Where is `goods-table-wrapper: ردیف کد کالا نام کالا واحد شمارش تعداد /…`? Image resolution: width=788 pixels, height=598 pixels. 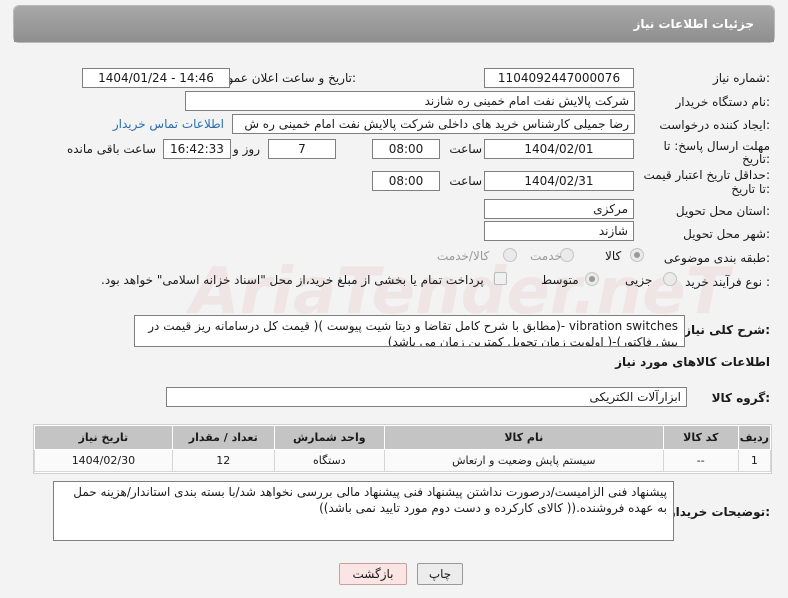
goods-table-wrapper: ردیف کد کالا نام کالا واحد شمارش تعداد /… is located at coordinates (402, 449).